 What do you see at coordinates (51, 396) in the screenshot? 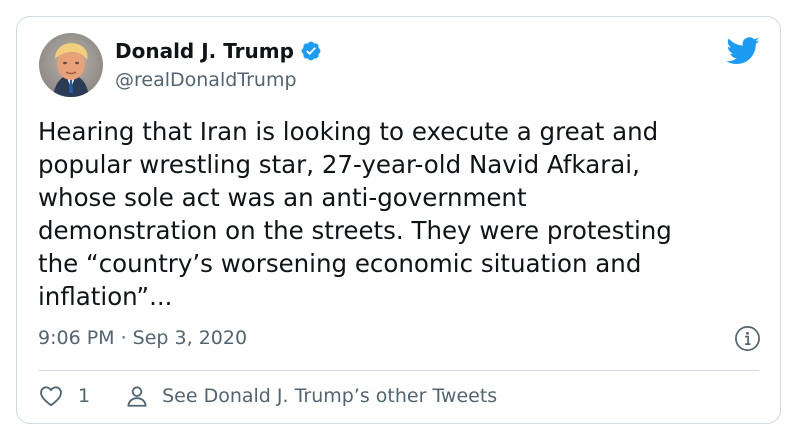
I see `heart-icon` at bounding box center [51, 396].